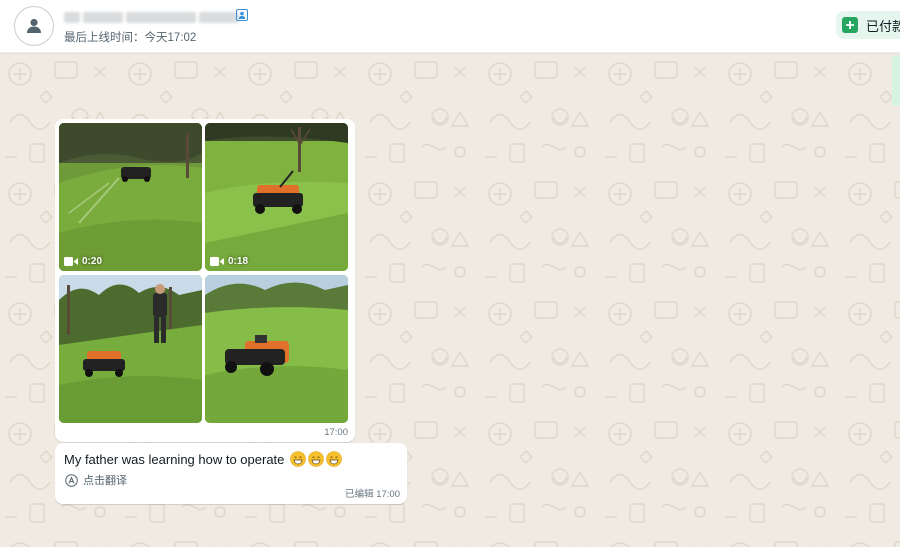  I want to click on contact-card-icon, so click(242, 15).